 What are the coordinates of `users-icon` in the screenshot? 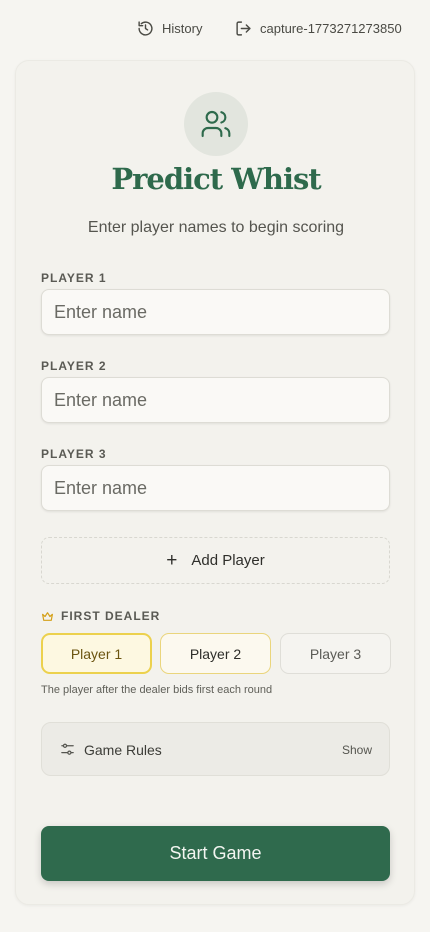 It's located at (216, 124).